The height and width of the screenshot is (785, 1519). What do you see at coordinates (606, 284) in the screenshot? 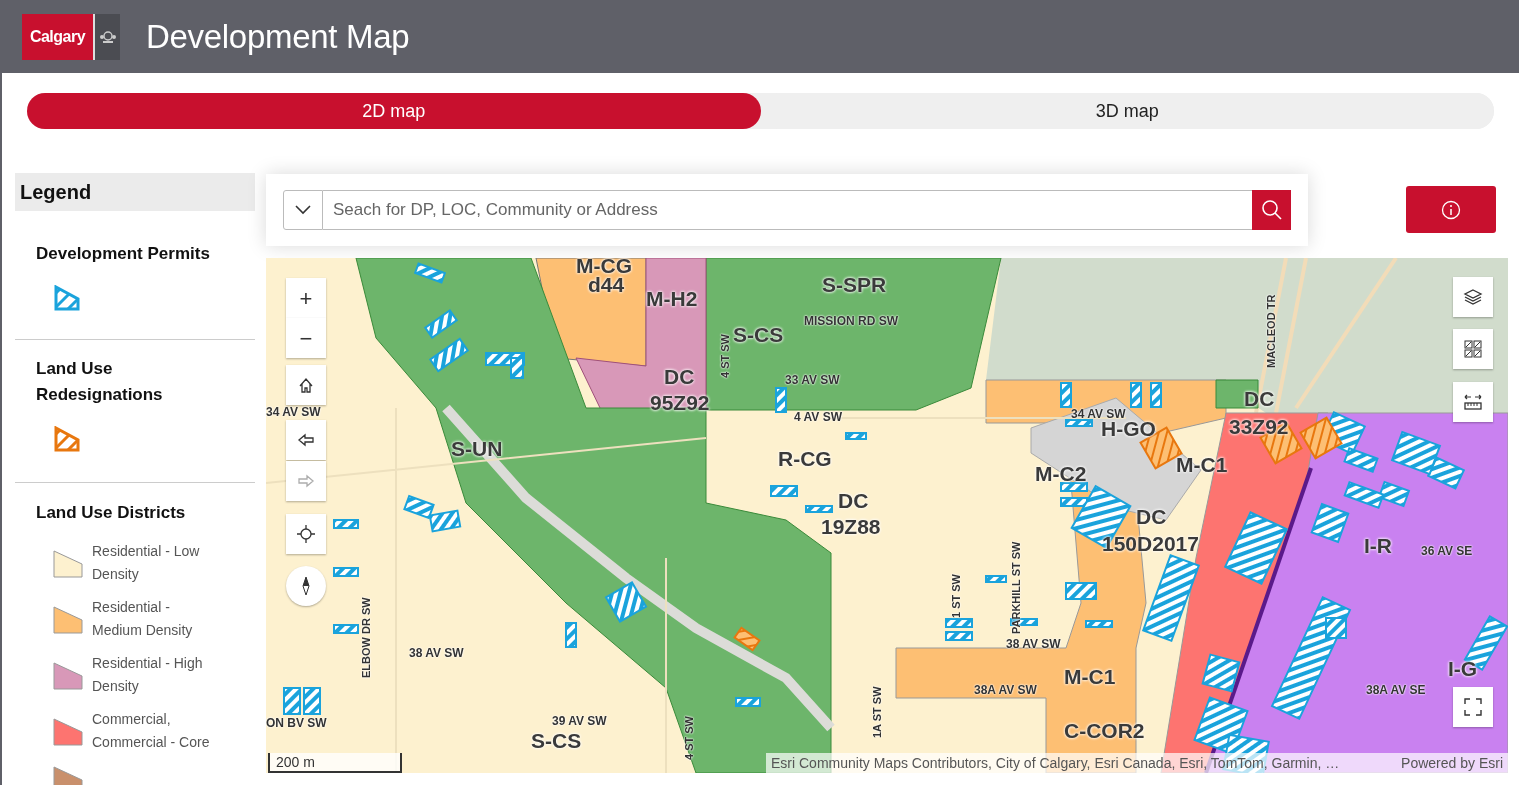
I see `zone-label: d44` at bounding box center [606, 284].